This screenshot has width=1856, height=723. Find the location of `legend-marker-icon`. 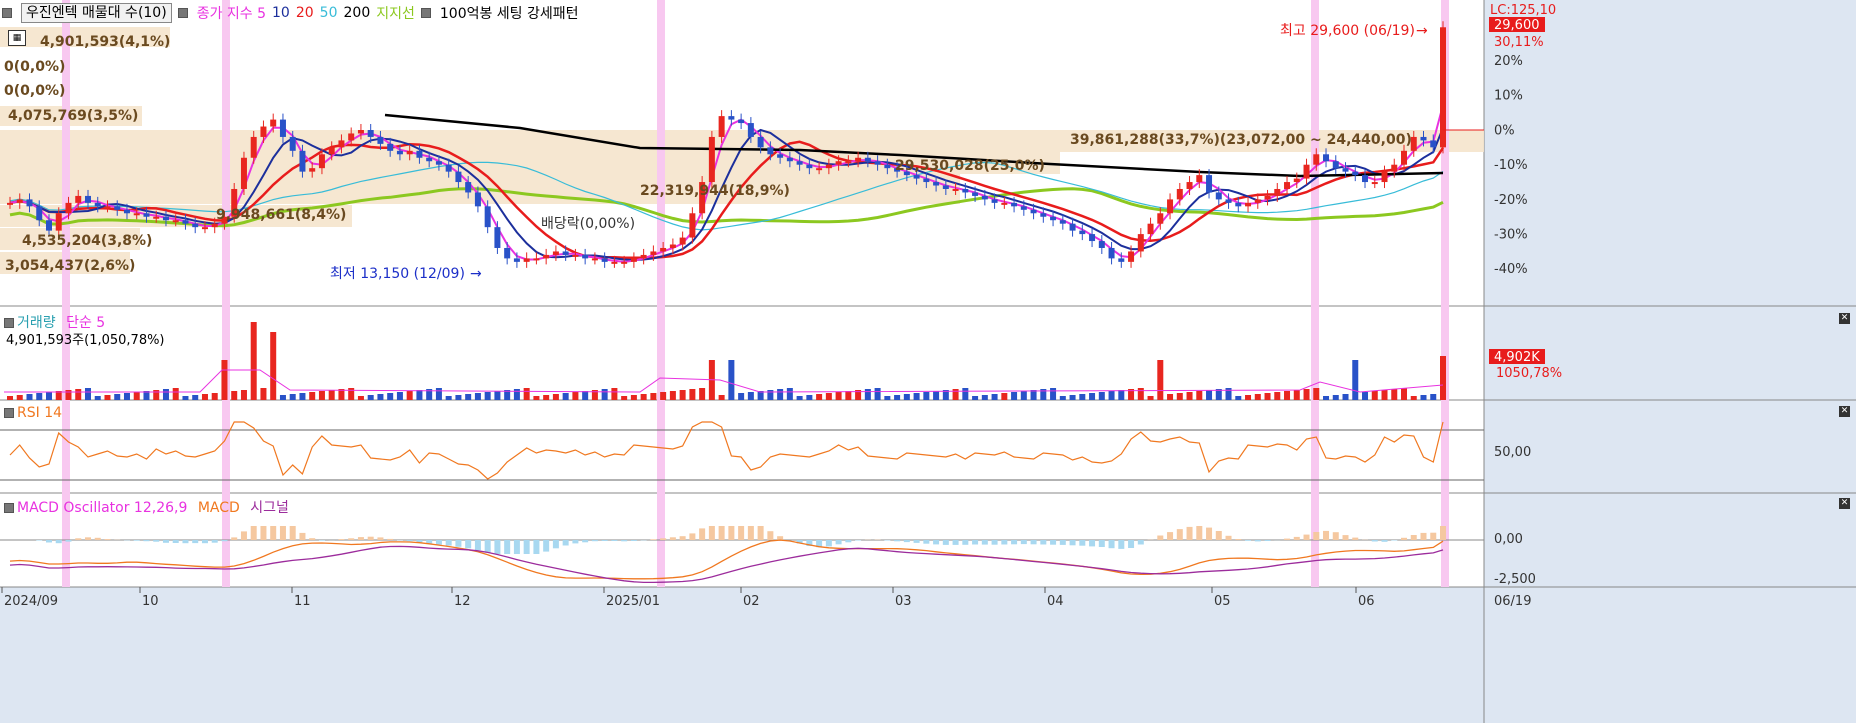

legend-marker-icon is located at coordinates (182, 13).